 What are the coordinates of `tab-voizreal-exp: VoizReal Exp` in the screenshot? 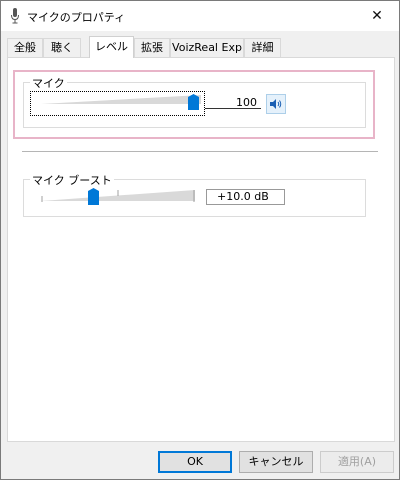 It's located at (207, 47).